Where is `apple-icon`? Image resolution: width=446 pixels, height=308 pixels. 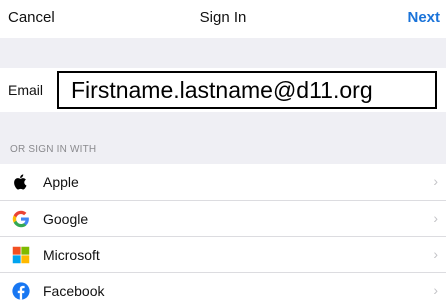 apple-icon is located at coordinates (20, 182).